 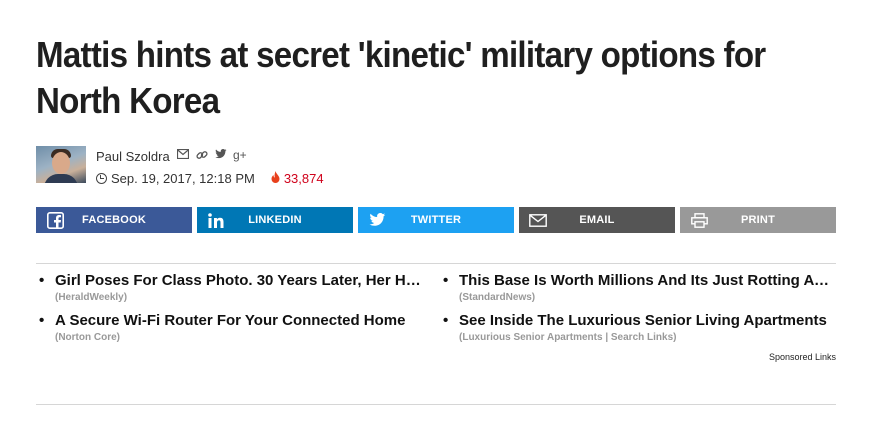 I want to click on article-meta: Sep. 19, 2017, 12:18 PM 33,874, so click(x=210, y=178).